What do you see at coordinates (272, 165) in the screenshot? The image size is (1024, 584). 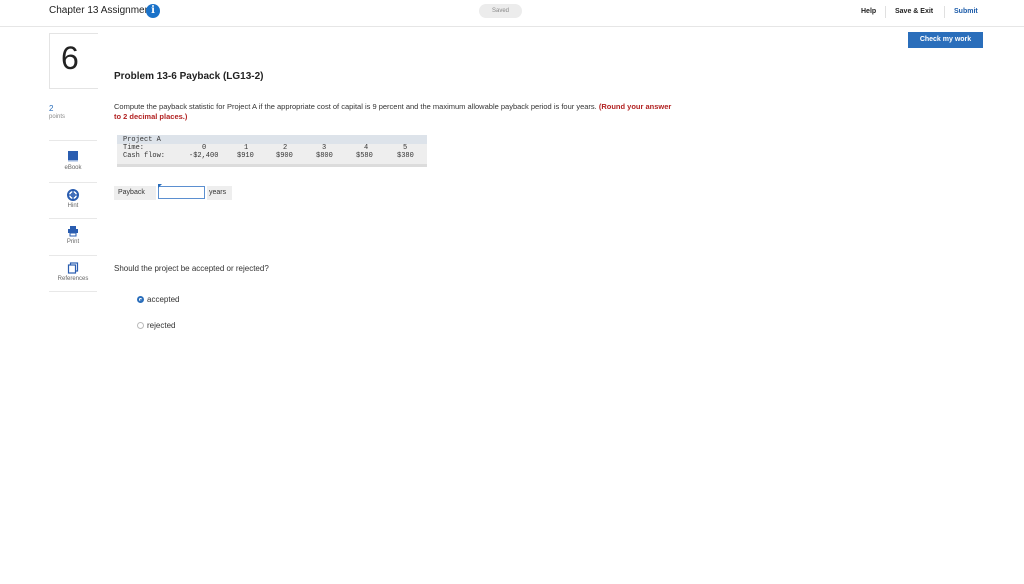 I see `table-bottom-rule` at bounding box center [272, 165].